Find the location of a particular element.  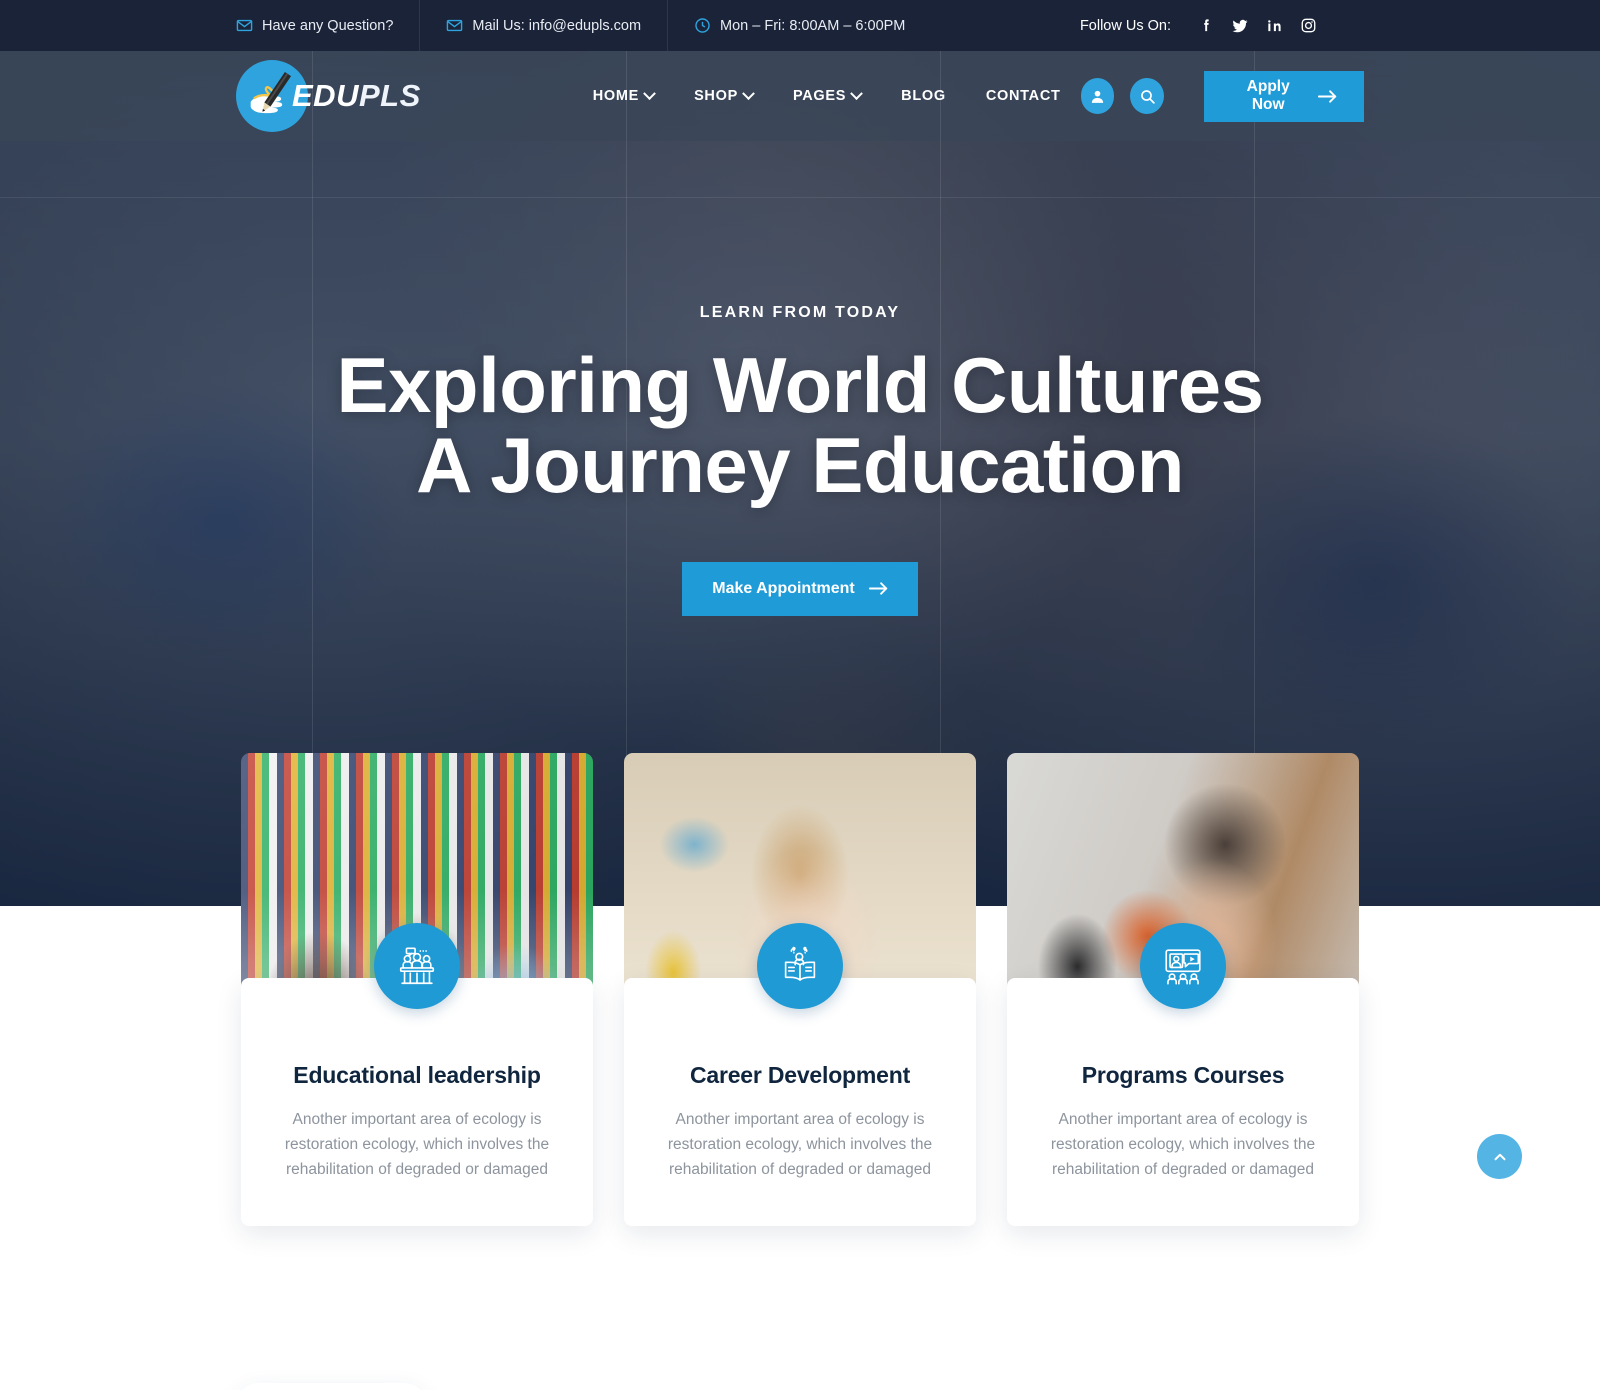

hero-eyebrow: LEARN FROM TODAY is located at coordinates (800, 312).